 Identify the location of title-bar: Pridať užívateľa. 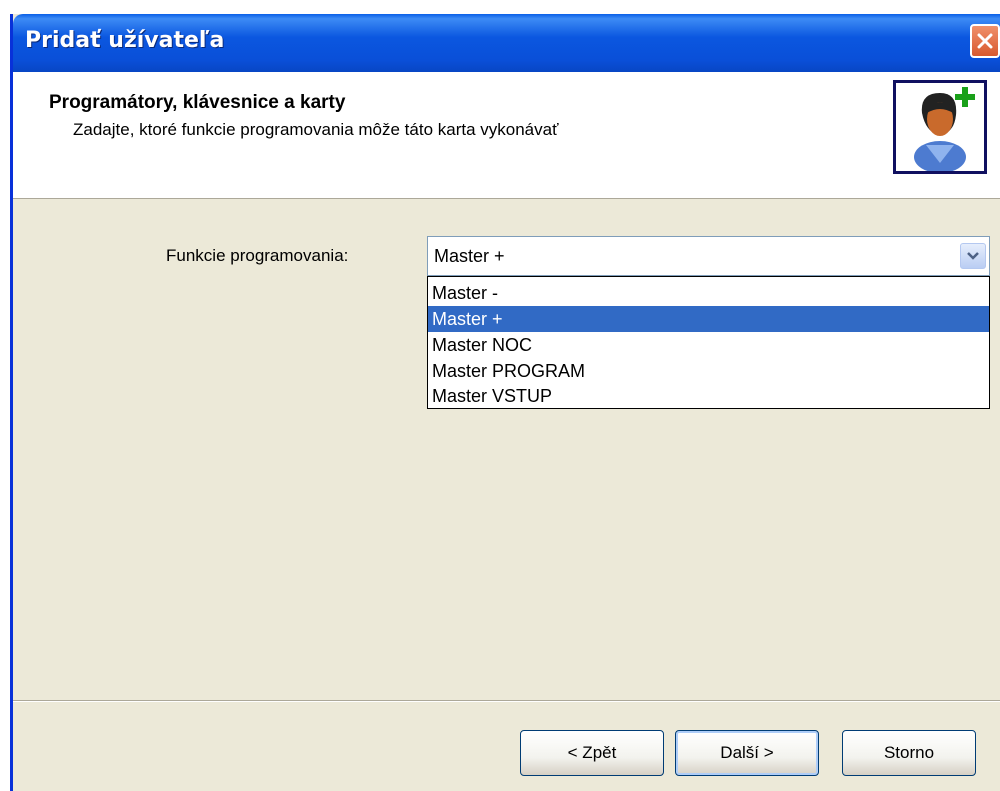
(506, 43).